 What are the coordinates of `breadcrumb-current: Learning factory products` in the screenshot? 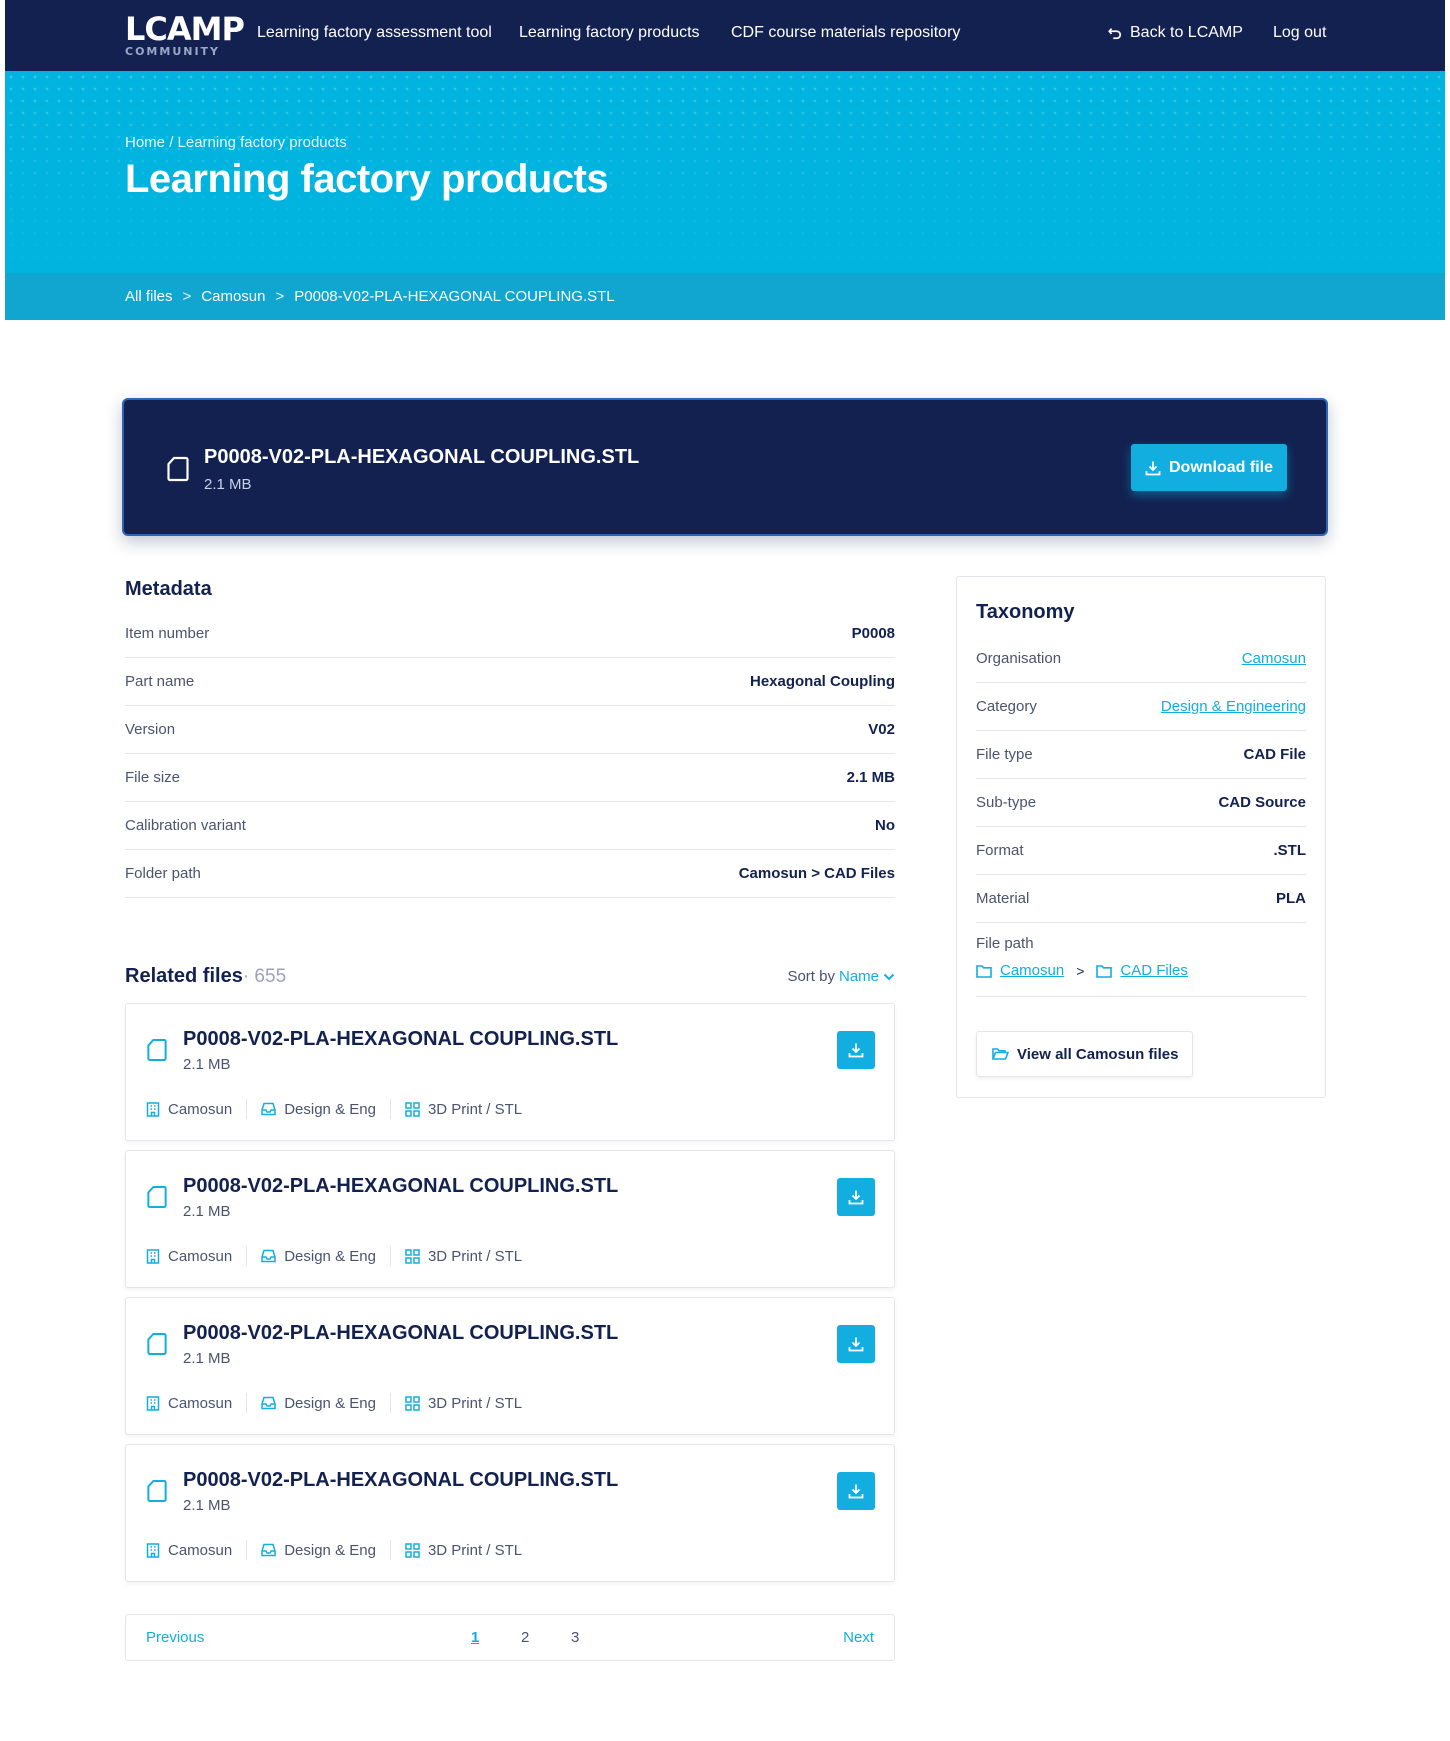 It's located at (262, 142).